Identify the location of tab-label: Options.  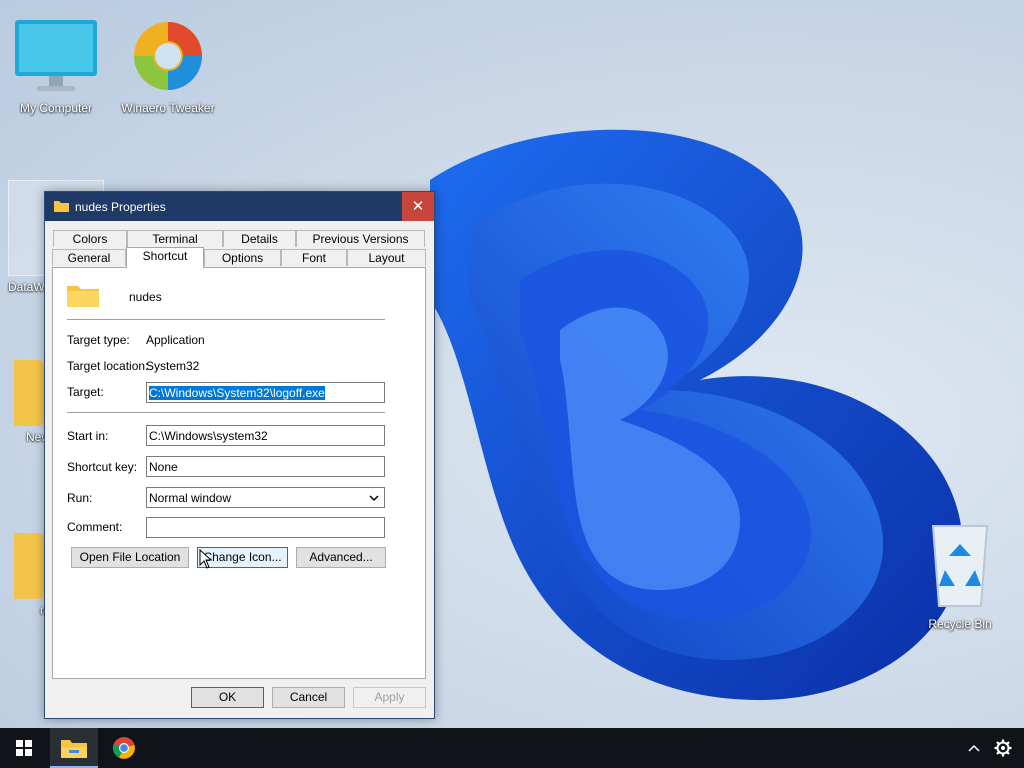
(242, 258).